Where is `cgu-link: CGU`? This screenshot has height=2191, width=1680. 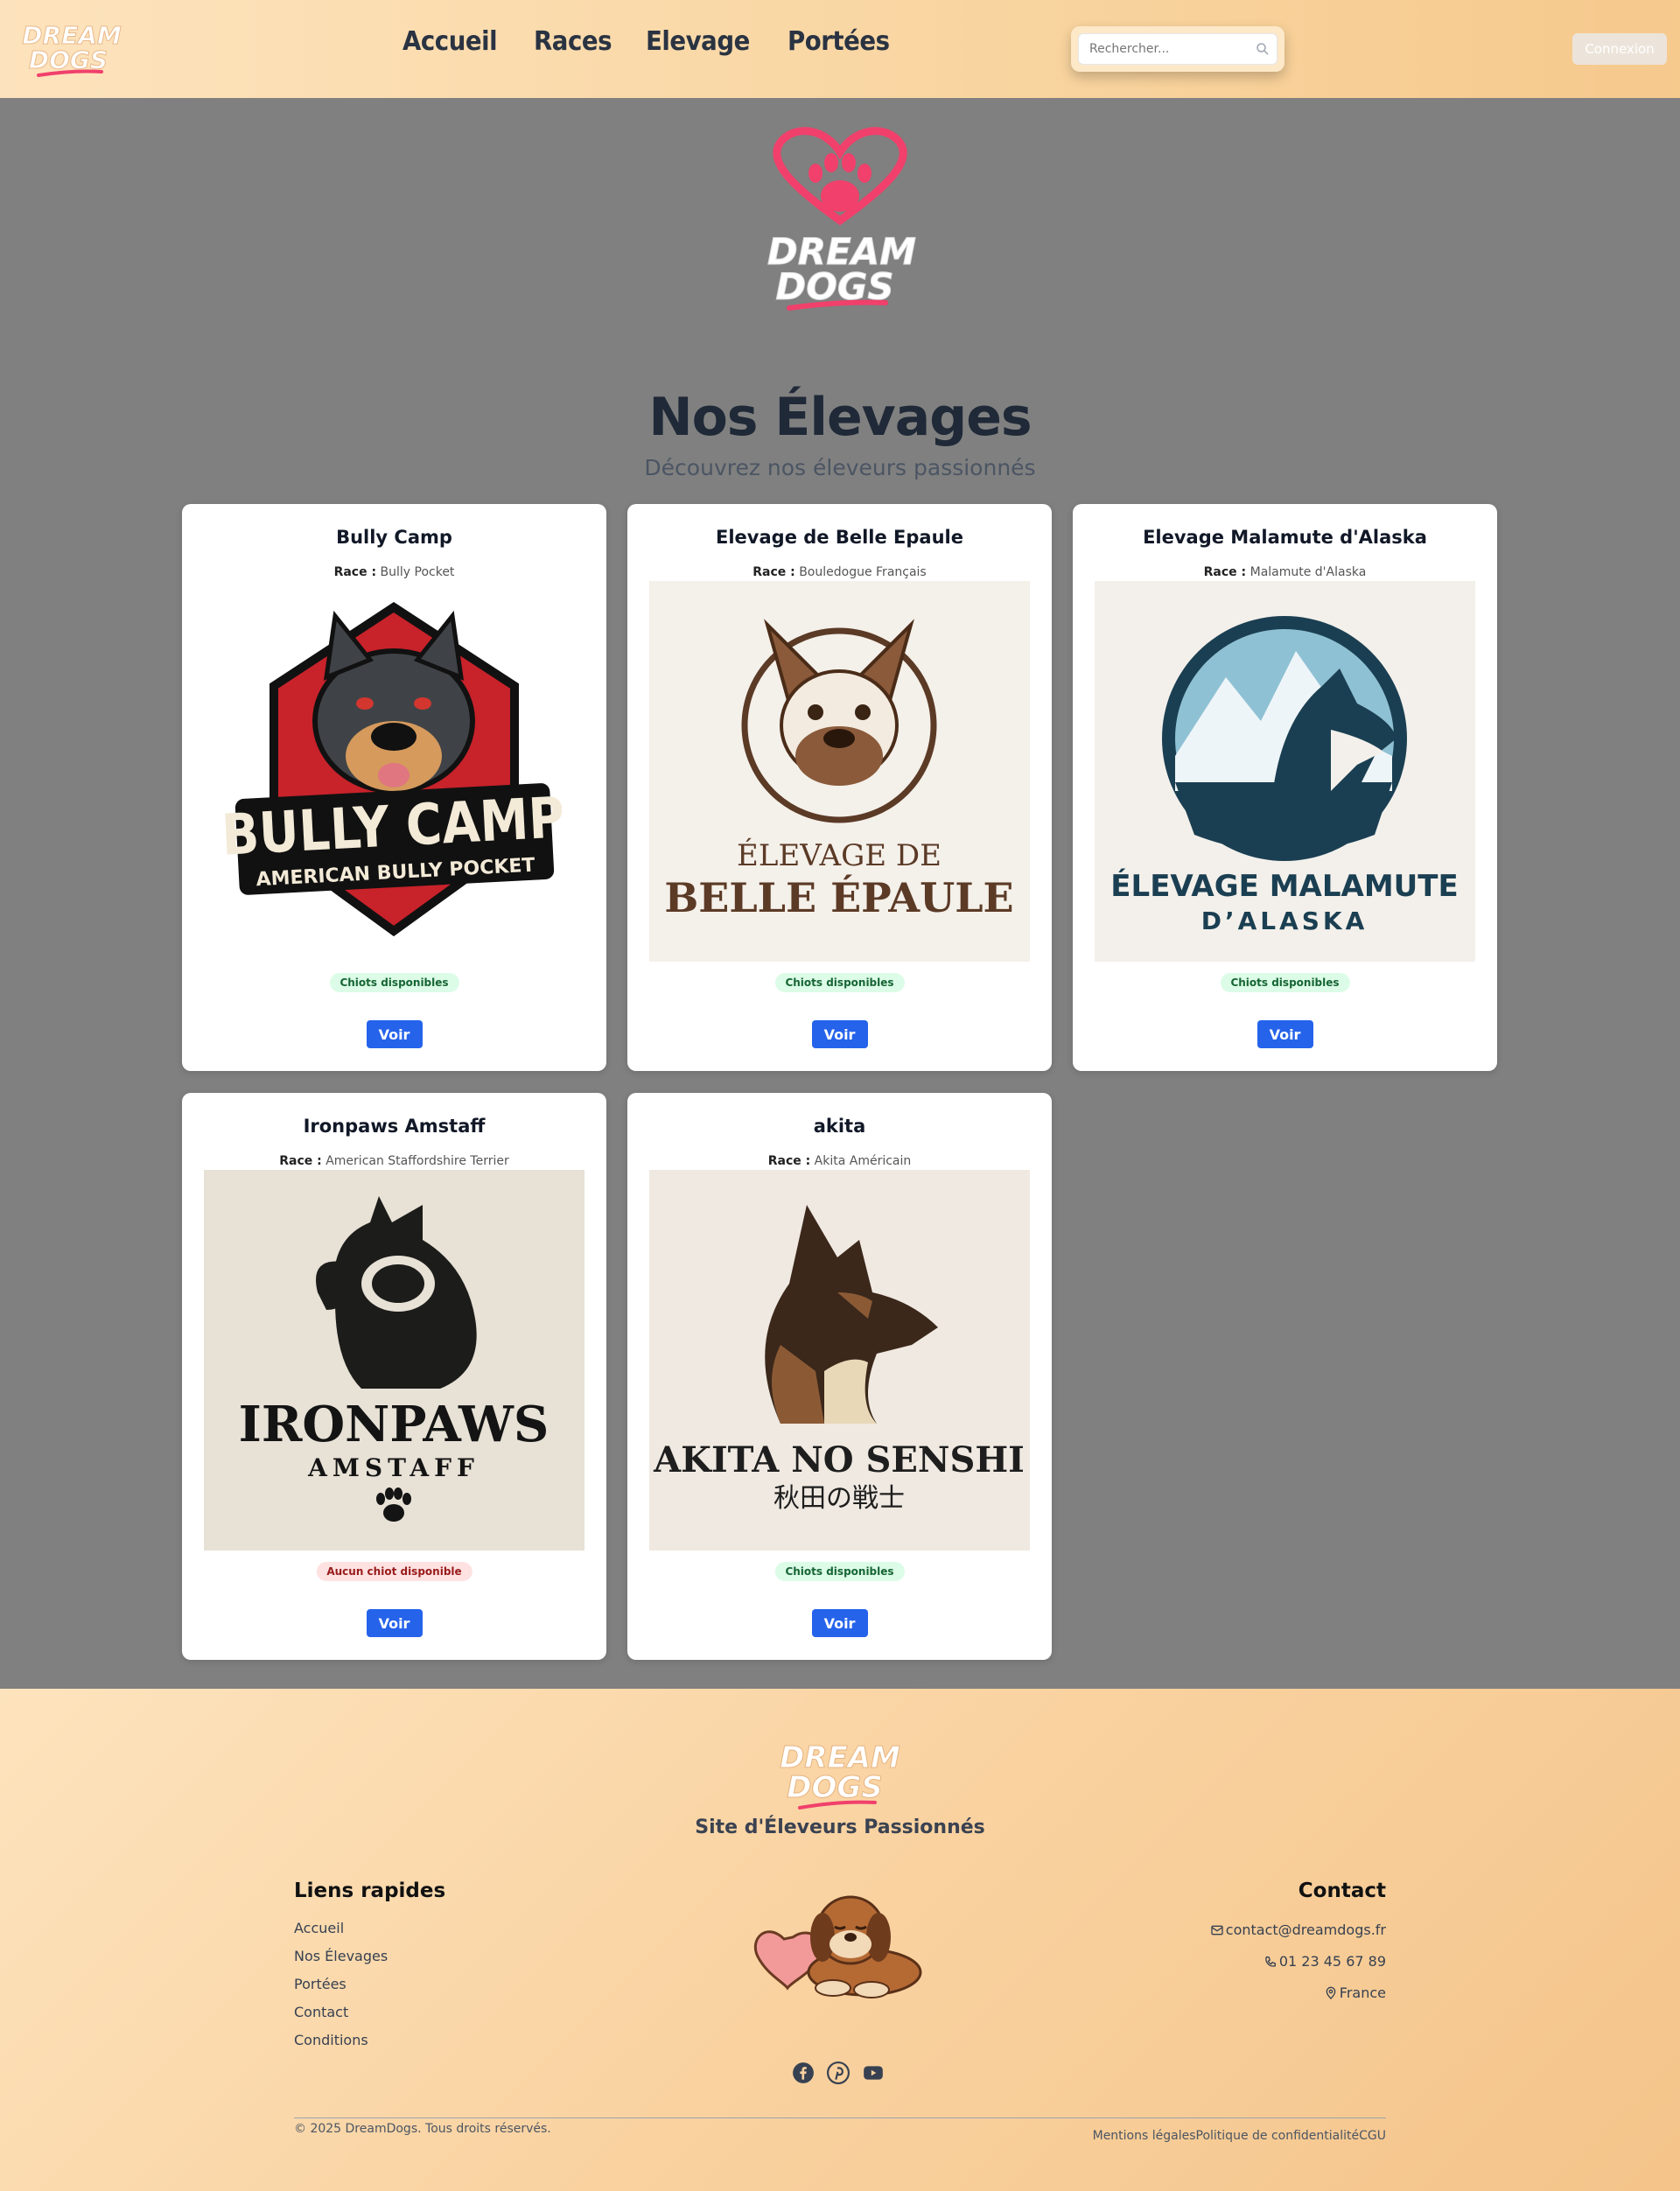
cgu-link: CGU is located at coordinates (1372, 2136).